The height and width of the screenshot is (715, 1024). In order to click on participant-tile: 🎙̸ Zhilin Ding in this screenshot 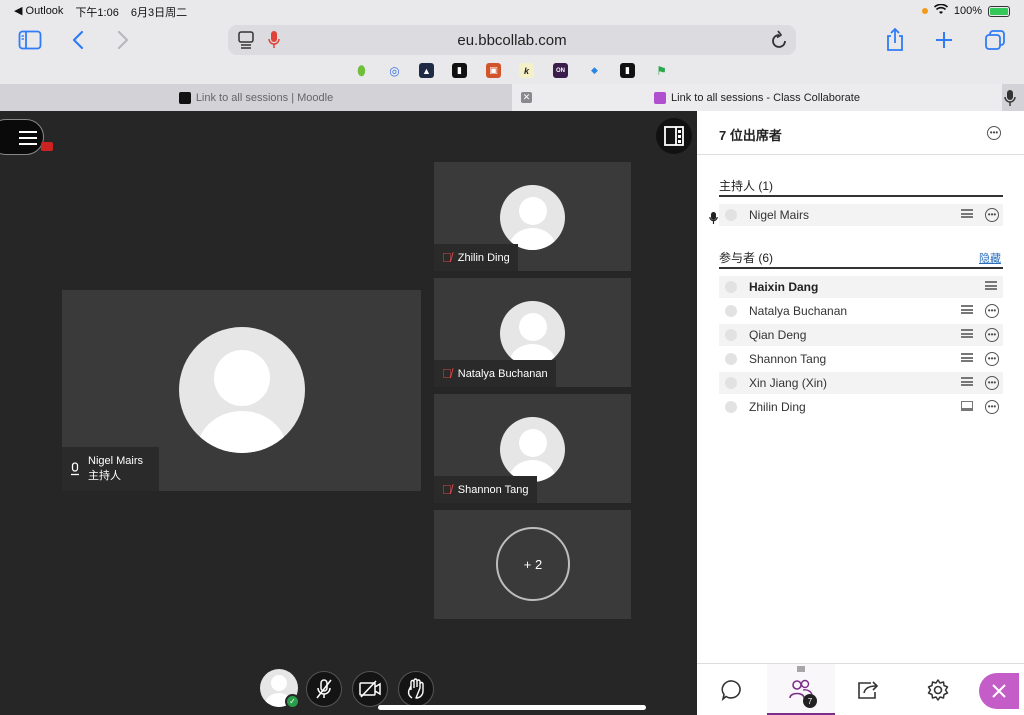, I will do `click(532, 216)`.